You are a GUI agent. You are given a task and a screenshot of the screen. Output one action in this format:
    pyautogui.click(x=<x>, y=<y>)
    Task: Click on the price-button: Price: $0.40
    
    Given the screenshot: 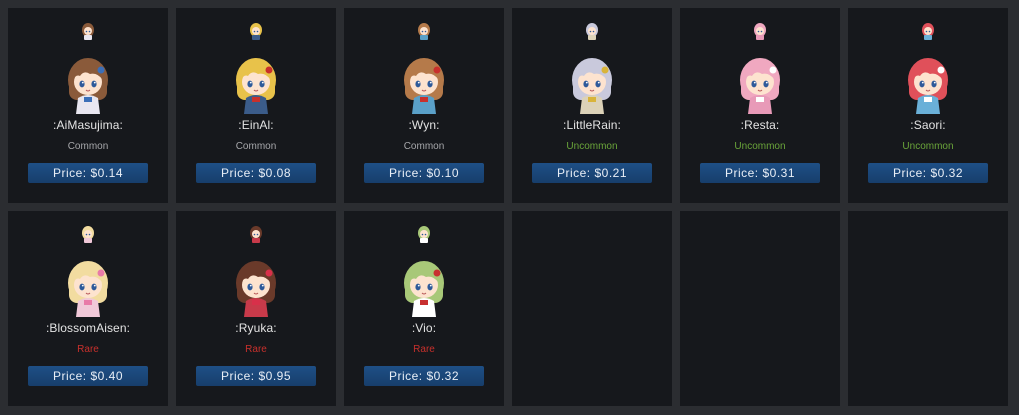 What is the action you would take?
    pyautogui.click(x=88, y=376)
    